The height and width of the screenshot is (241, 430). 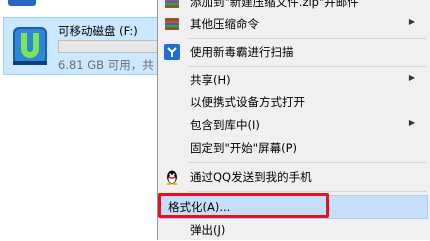 What do you see at coordinates (22, 3) in the screenshot?
I see `drive-icon-partial` at bounding box center [22, 3].